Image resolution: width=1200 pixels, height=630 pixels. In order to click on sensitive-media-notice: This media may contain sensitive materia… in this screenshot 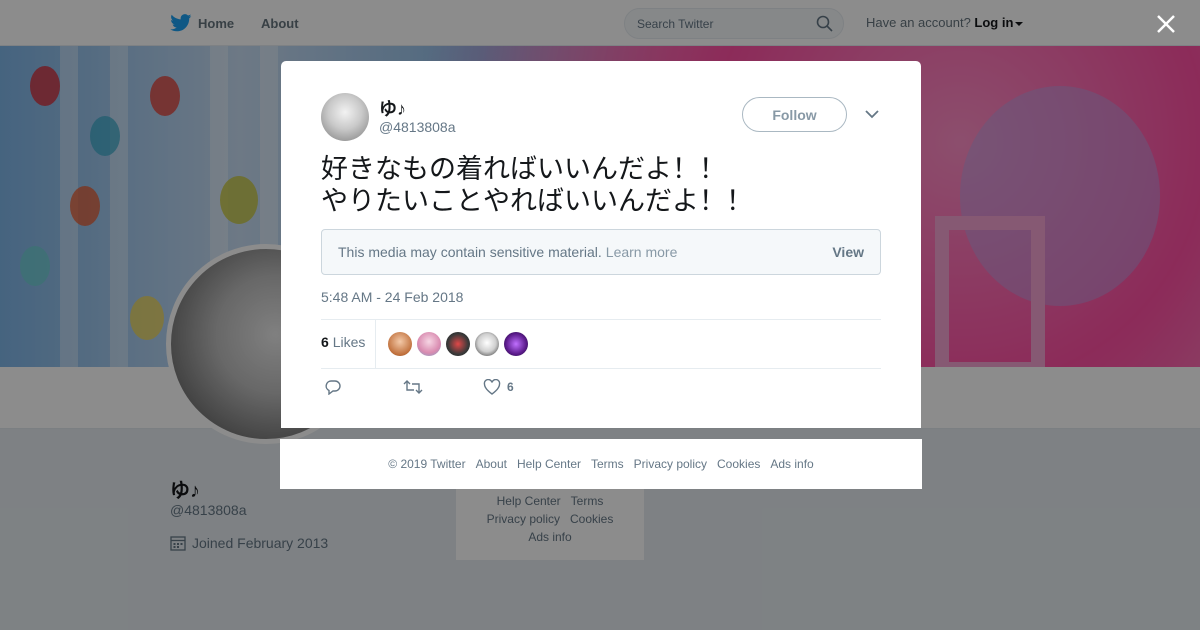, I will do `click(601, 252)`.